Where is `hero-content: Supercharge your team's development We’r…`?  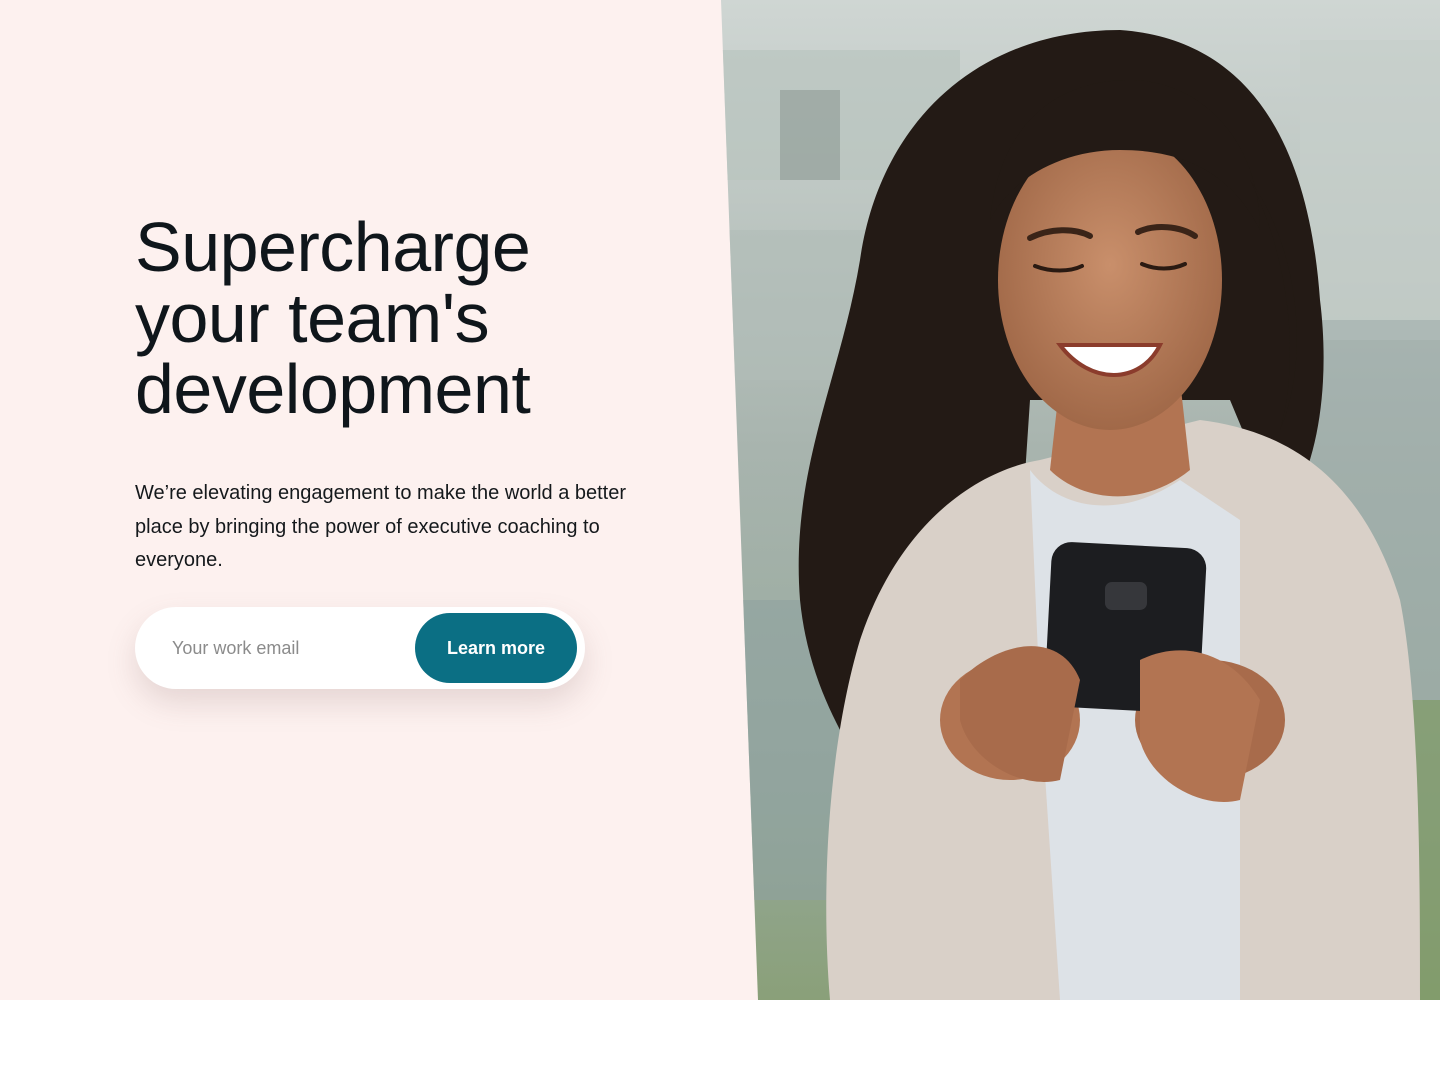
hero-content: Supercharge your team's development We’r… is located at coordinates (415, 395).